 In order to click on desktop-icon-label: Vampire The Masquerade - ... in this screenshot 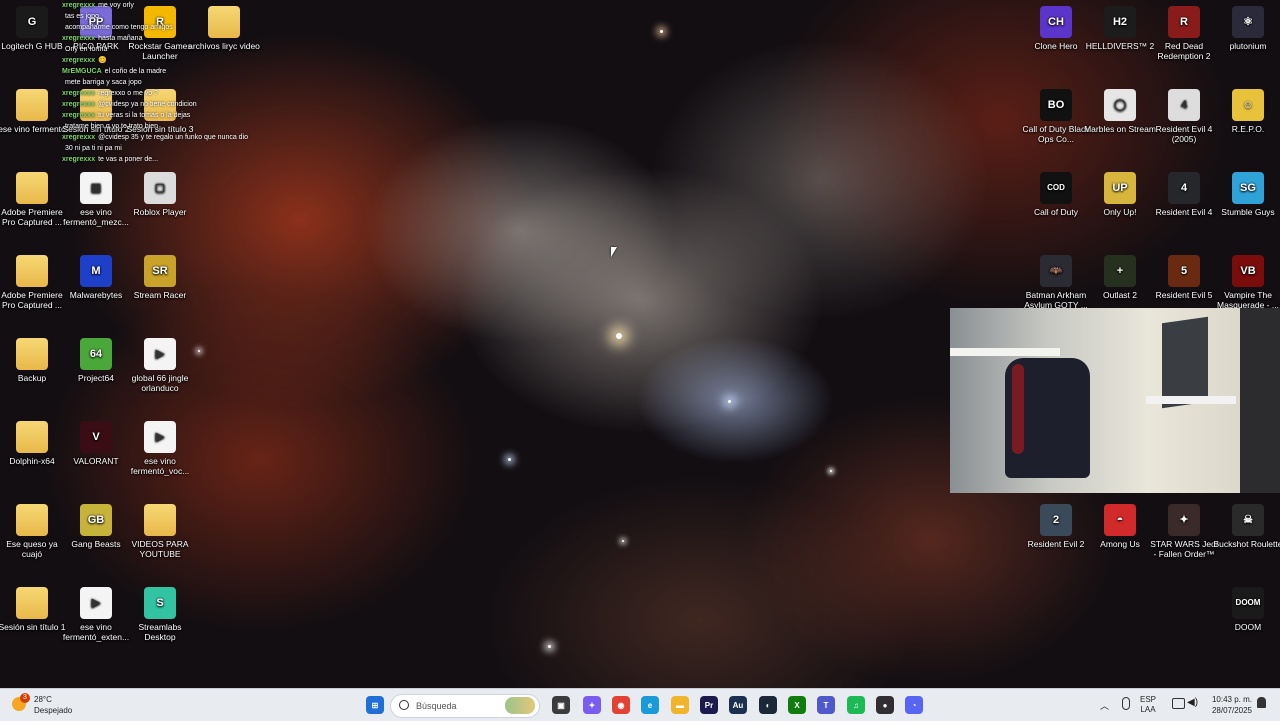, I will do `click(1248, 300)`.